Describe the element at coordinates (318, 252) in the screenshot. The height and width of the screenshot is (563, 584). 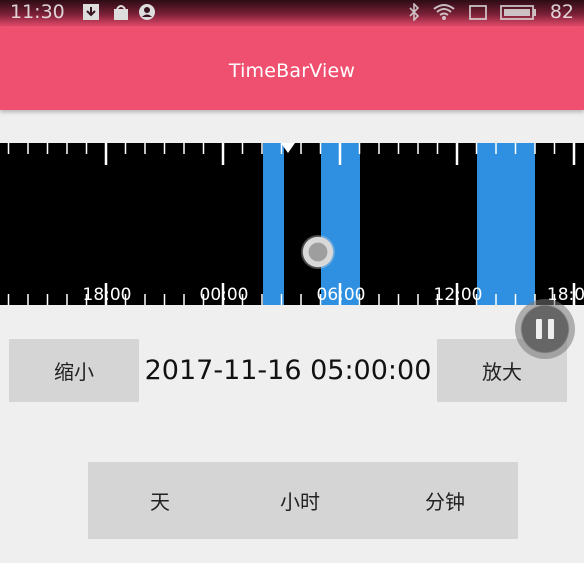
I see `touch-indicator` at that location.